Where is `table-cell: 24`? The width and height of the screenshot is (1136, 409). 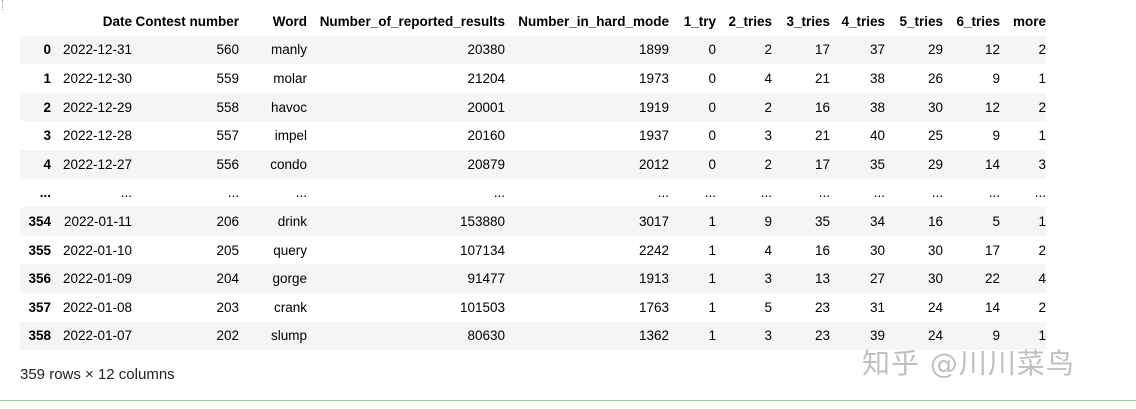
table-cell: 24 is located at coordinates (935, 307).